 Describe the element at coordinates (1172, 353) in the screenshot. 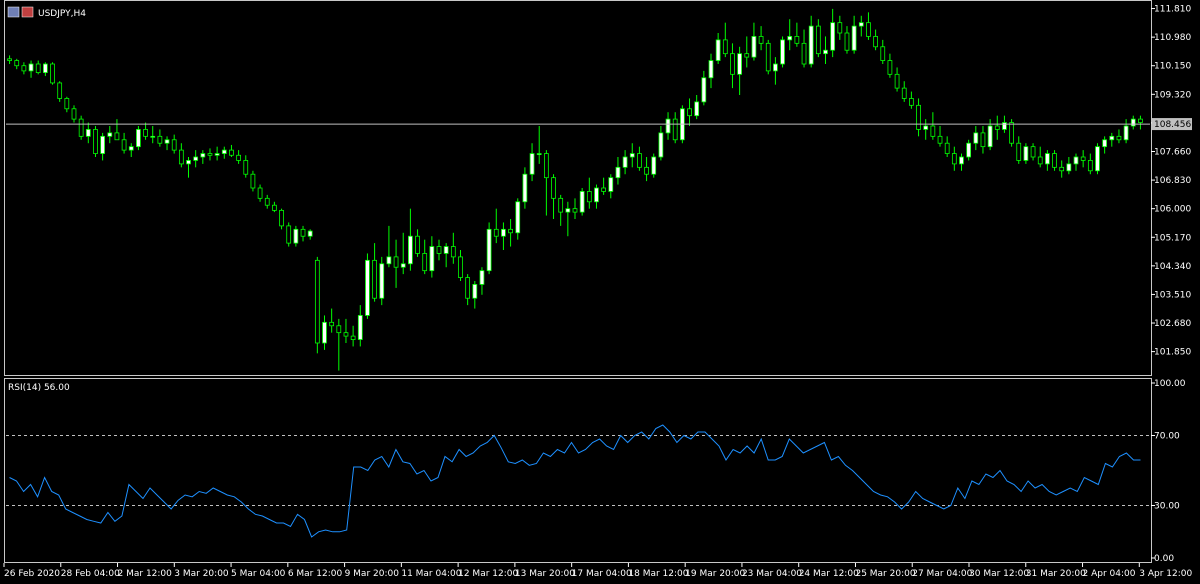

I see `price-tick-label: 101.850` at that location.